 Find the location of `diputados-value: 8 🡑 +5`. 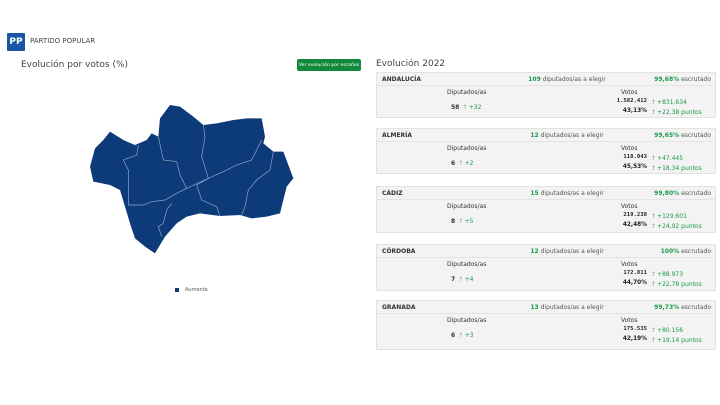

diputados-value: 8 🡑 +5 is located at coordinates (462, 221).